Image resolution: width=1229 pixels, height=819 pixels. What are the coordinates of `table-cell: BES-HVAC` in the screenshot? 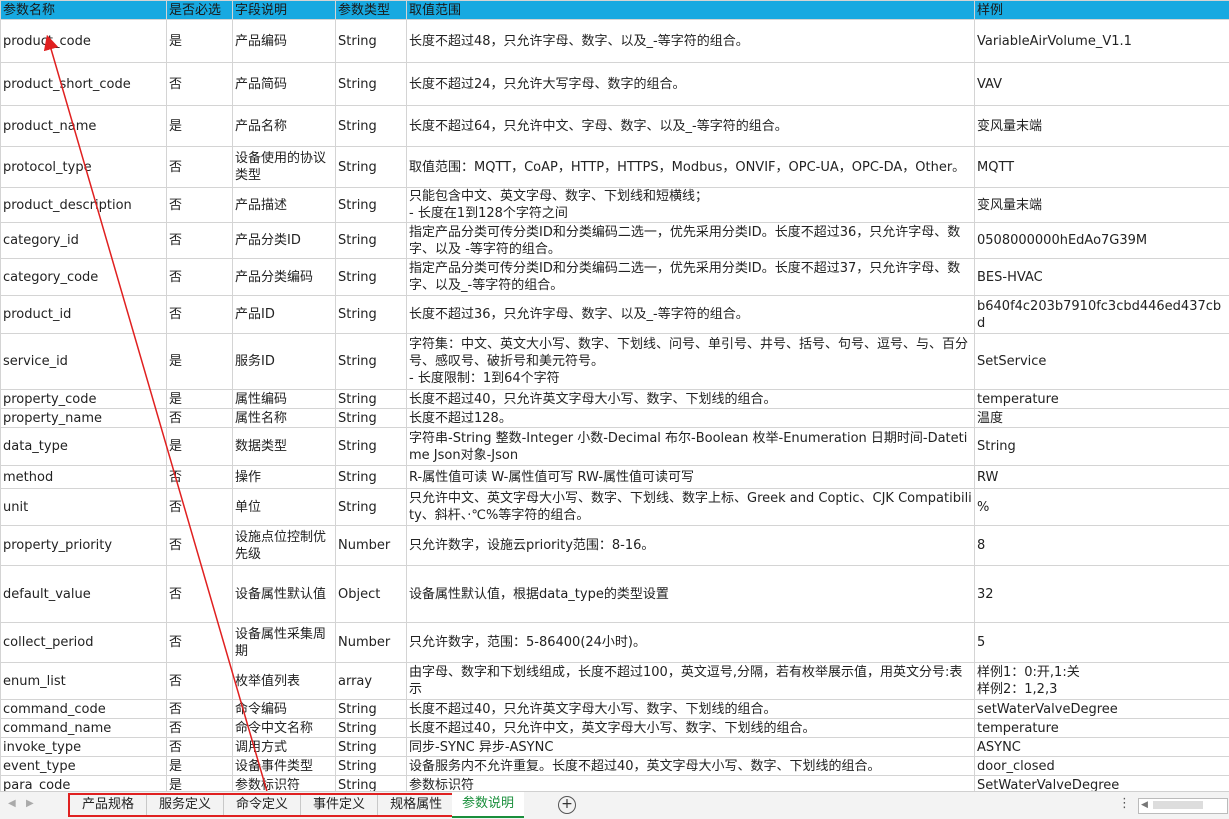 It's located at (1102, 277).